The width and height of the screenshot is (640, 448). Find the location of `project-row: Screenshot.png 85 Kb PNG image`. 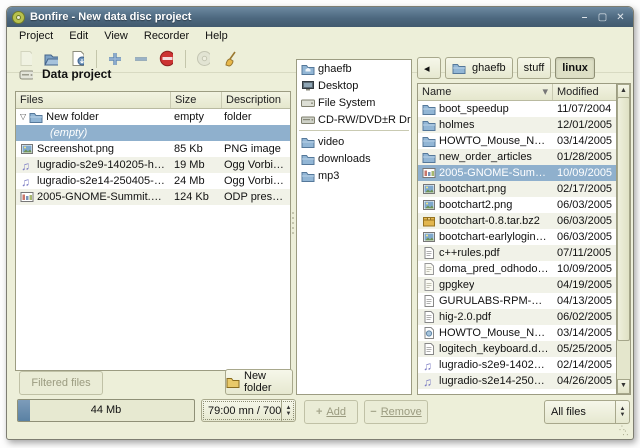

project-row: Screenshot.png 85 Kb PNG image is located at coordinates (153, 149).